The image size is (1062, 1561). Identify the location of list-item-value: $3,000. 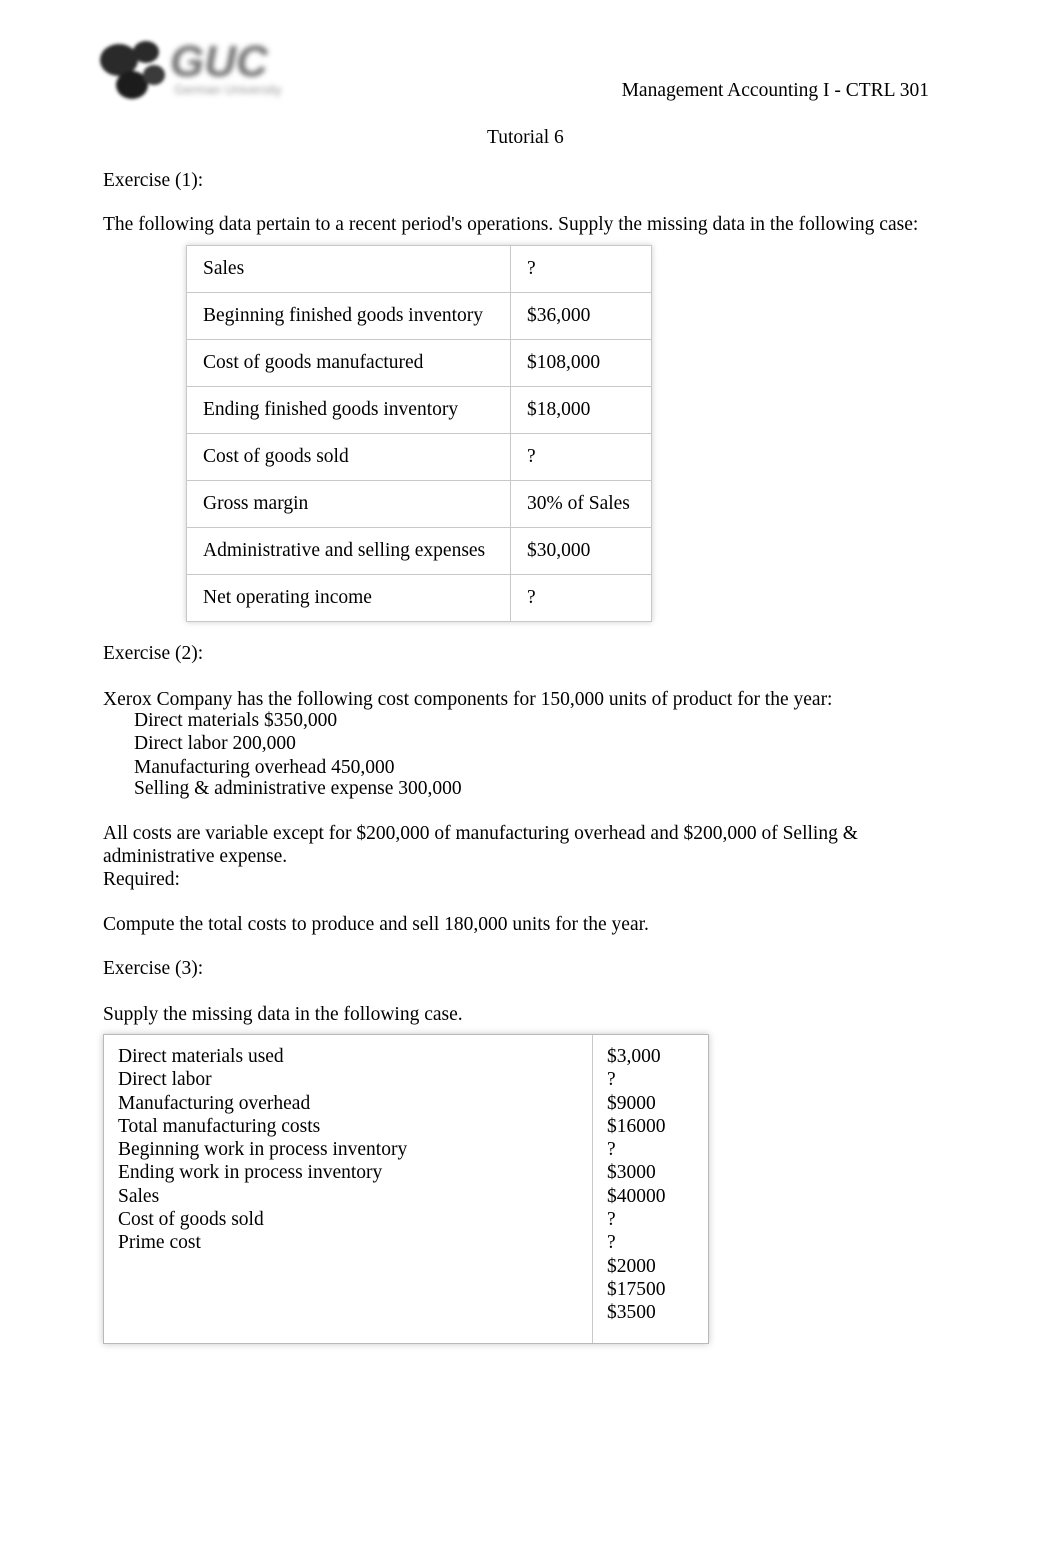
(634, 1056).